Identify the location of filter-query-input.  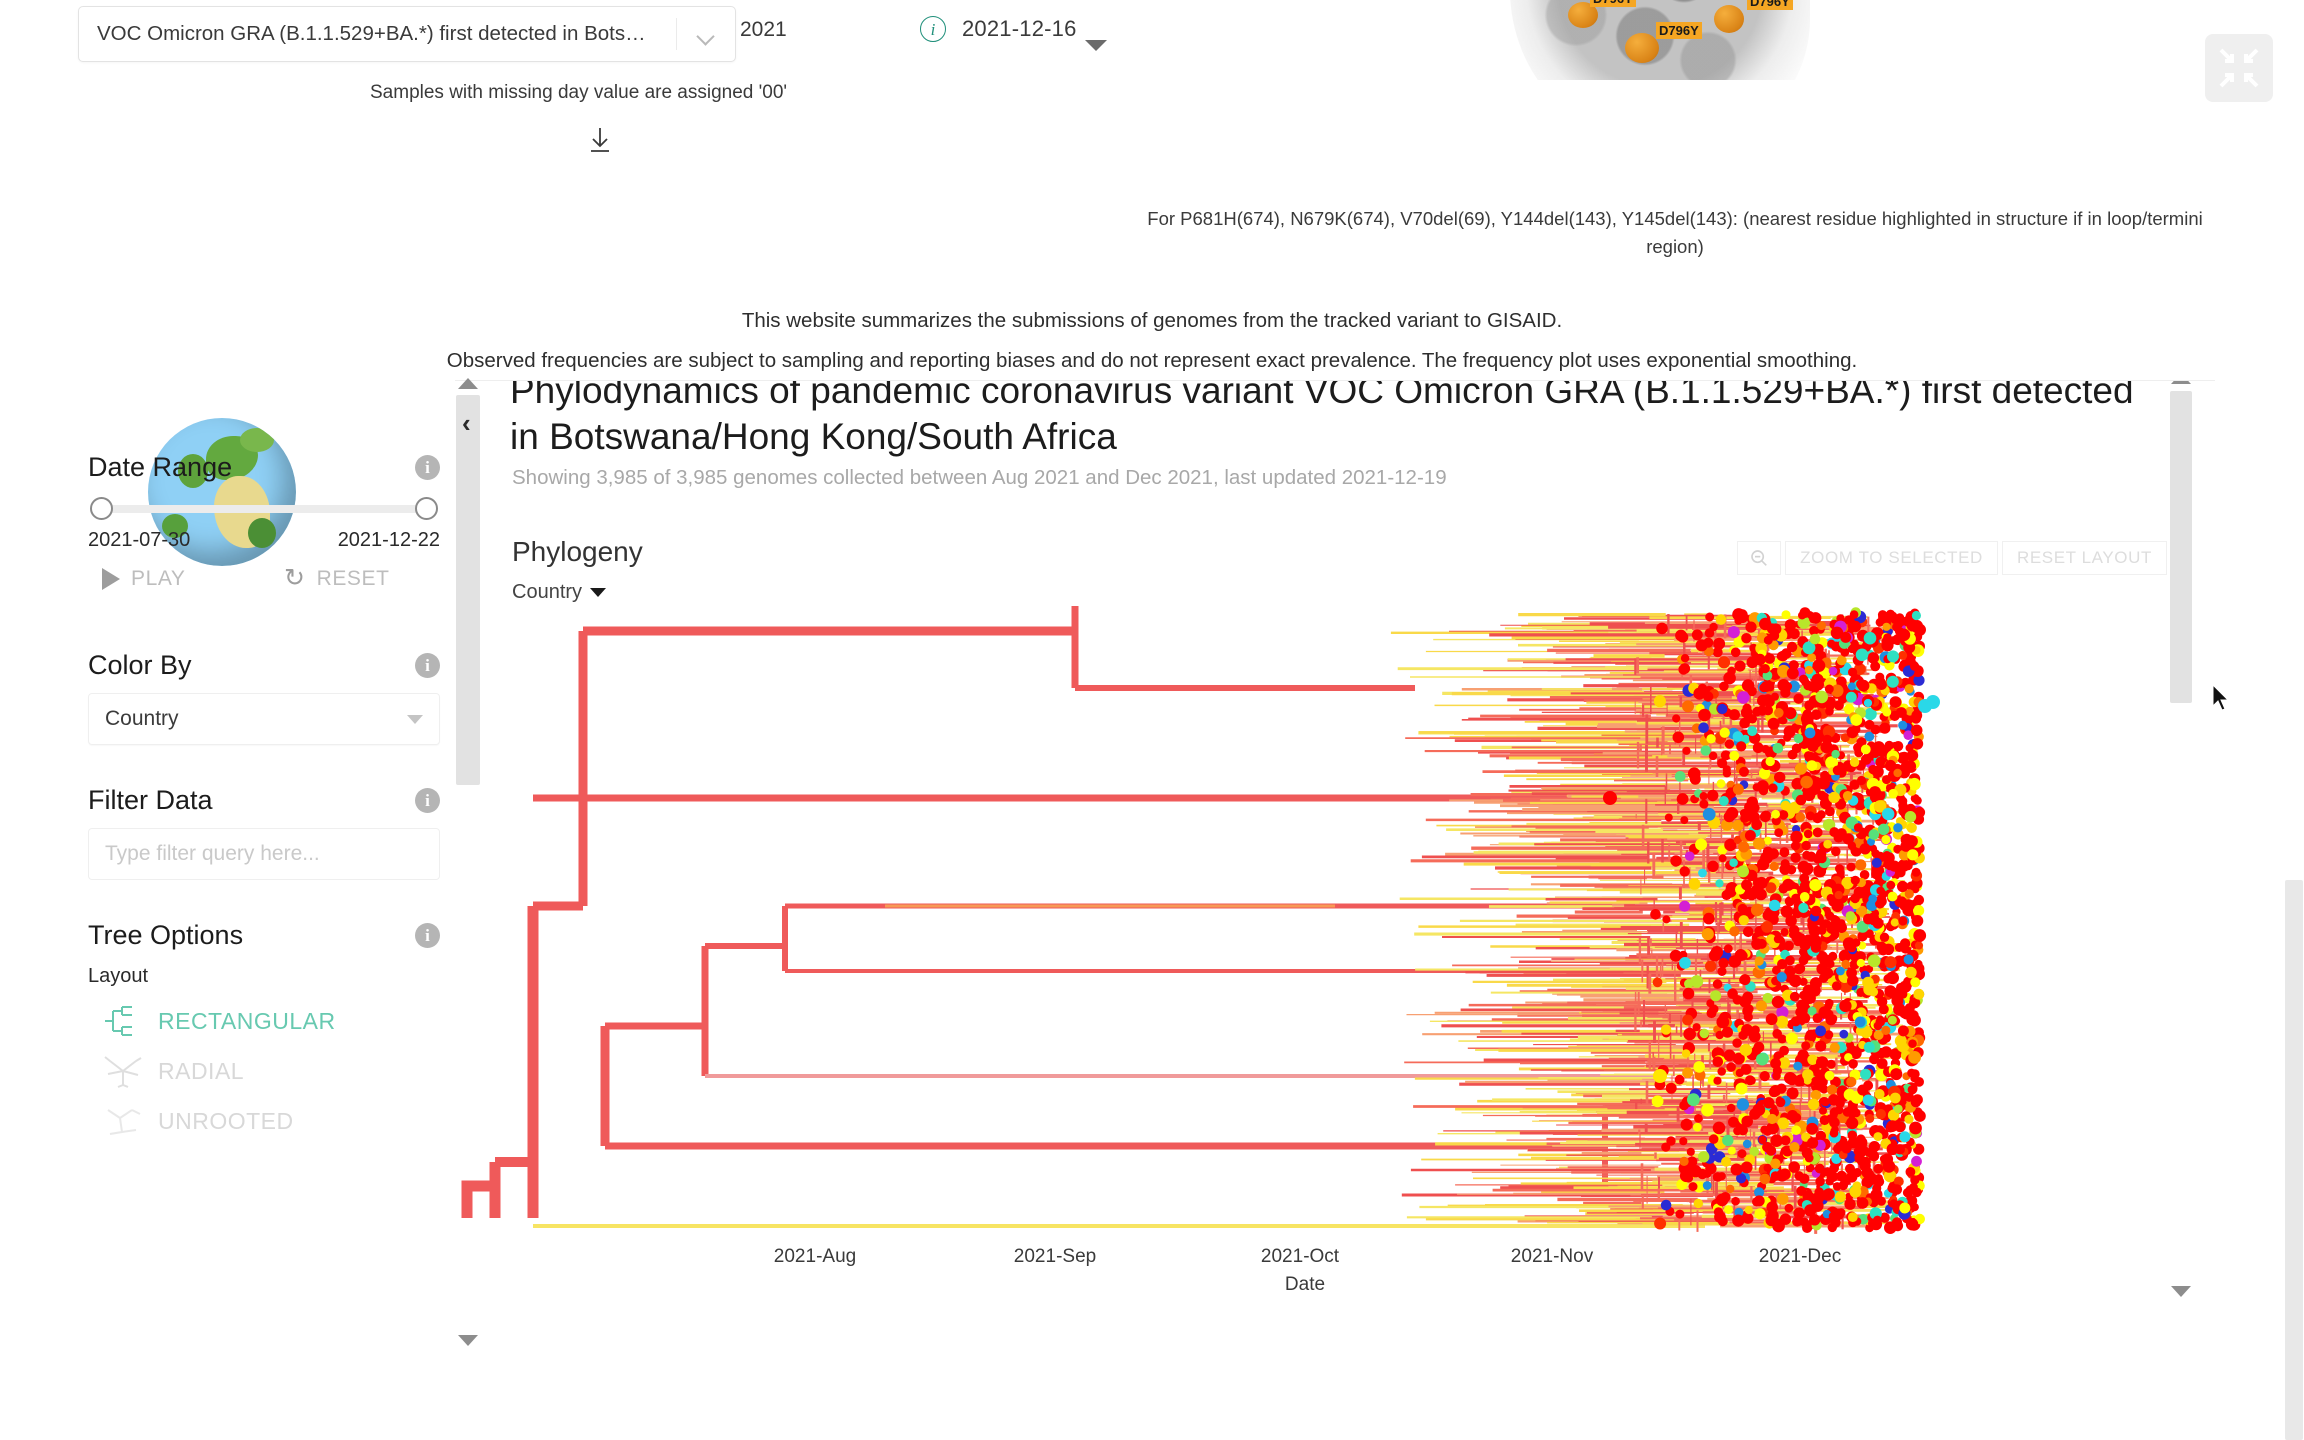
(264, 854).